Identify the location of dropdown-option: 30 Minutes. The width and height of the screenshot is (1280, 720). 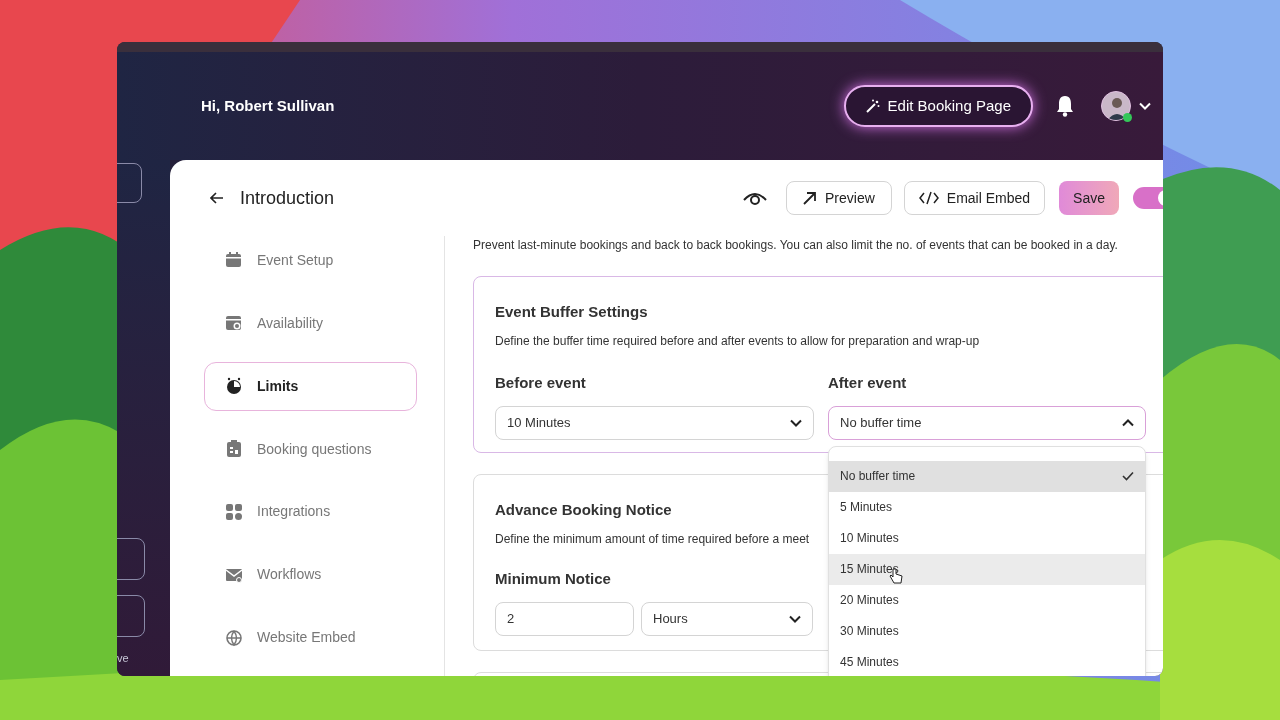
(987, 631).